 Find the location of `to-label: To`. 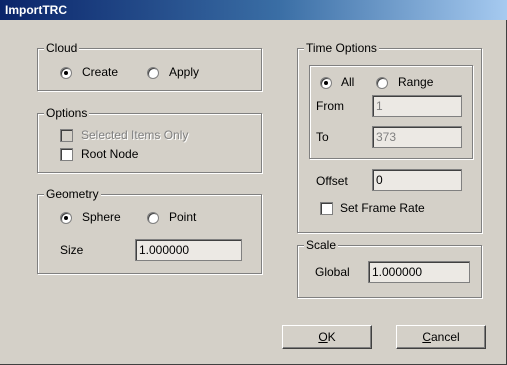

to-label: To is located at coordinates (322, 137).